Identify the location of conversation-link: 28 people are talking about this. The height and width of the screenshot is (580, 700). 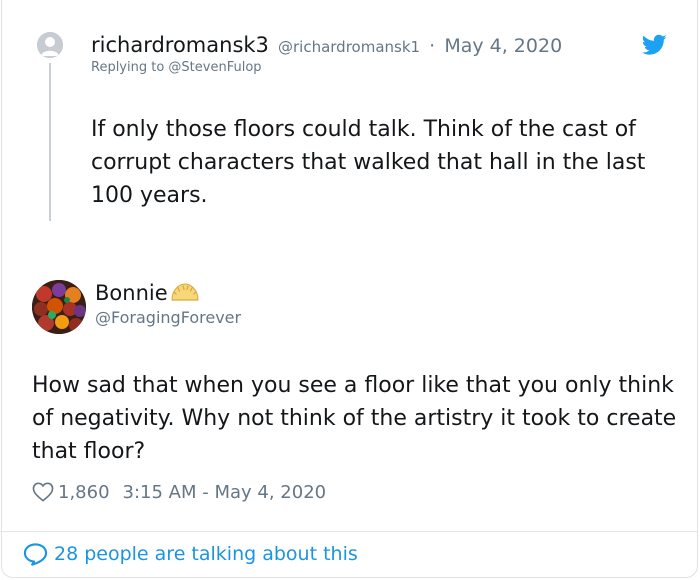
(190, 554).